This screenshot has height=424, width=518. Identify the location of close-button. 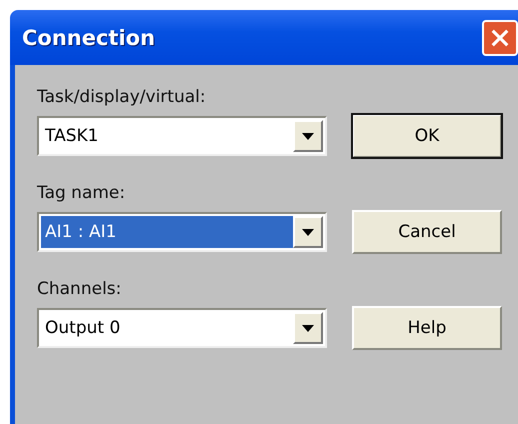
(500, 38).